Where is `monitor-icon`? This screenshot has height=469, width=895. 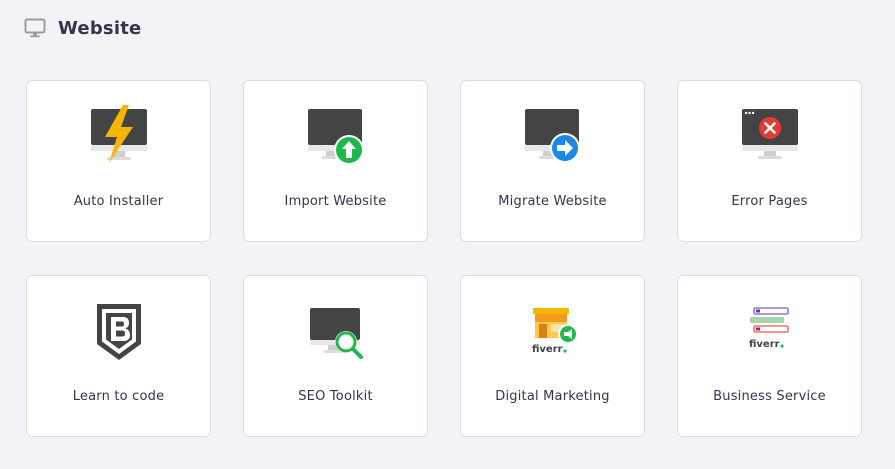
monitor-icon is located at coordinates (35, 28).